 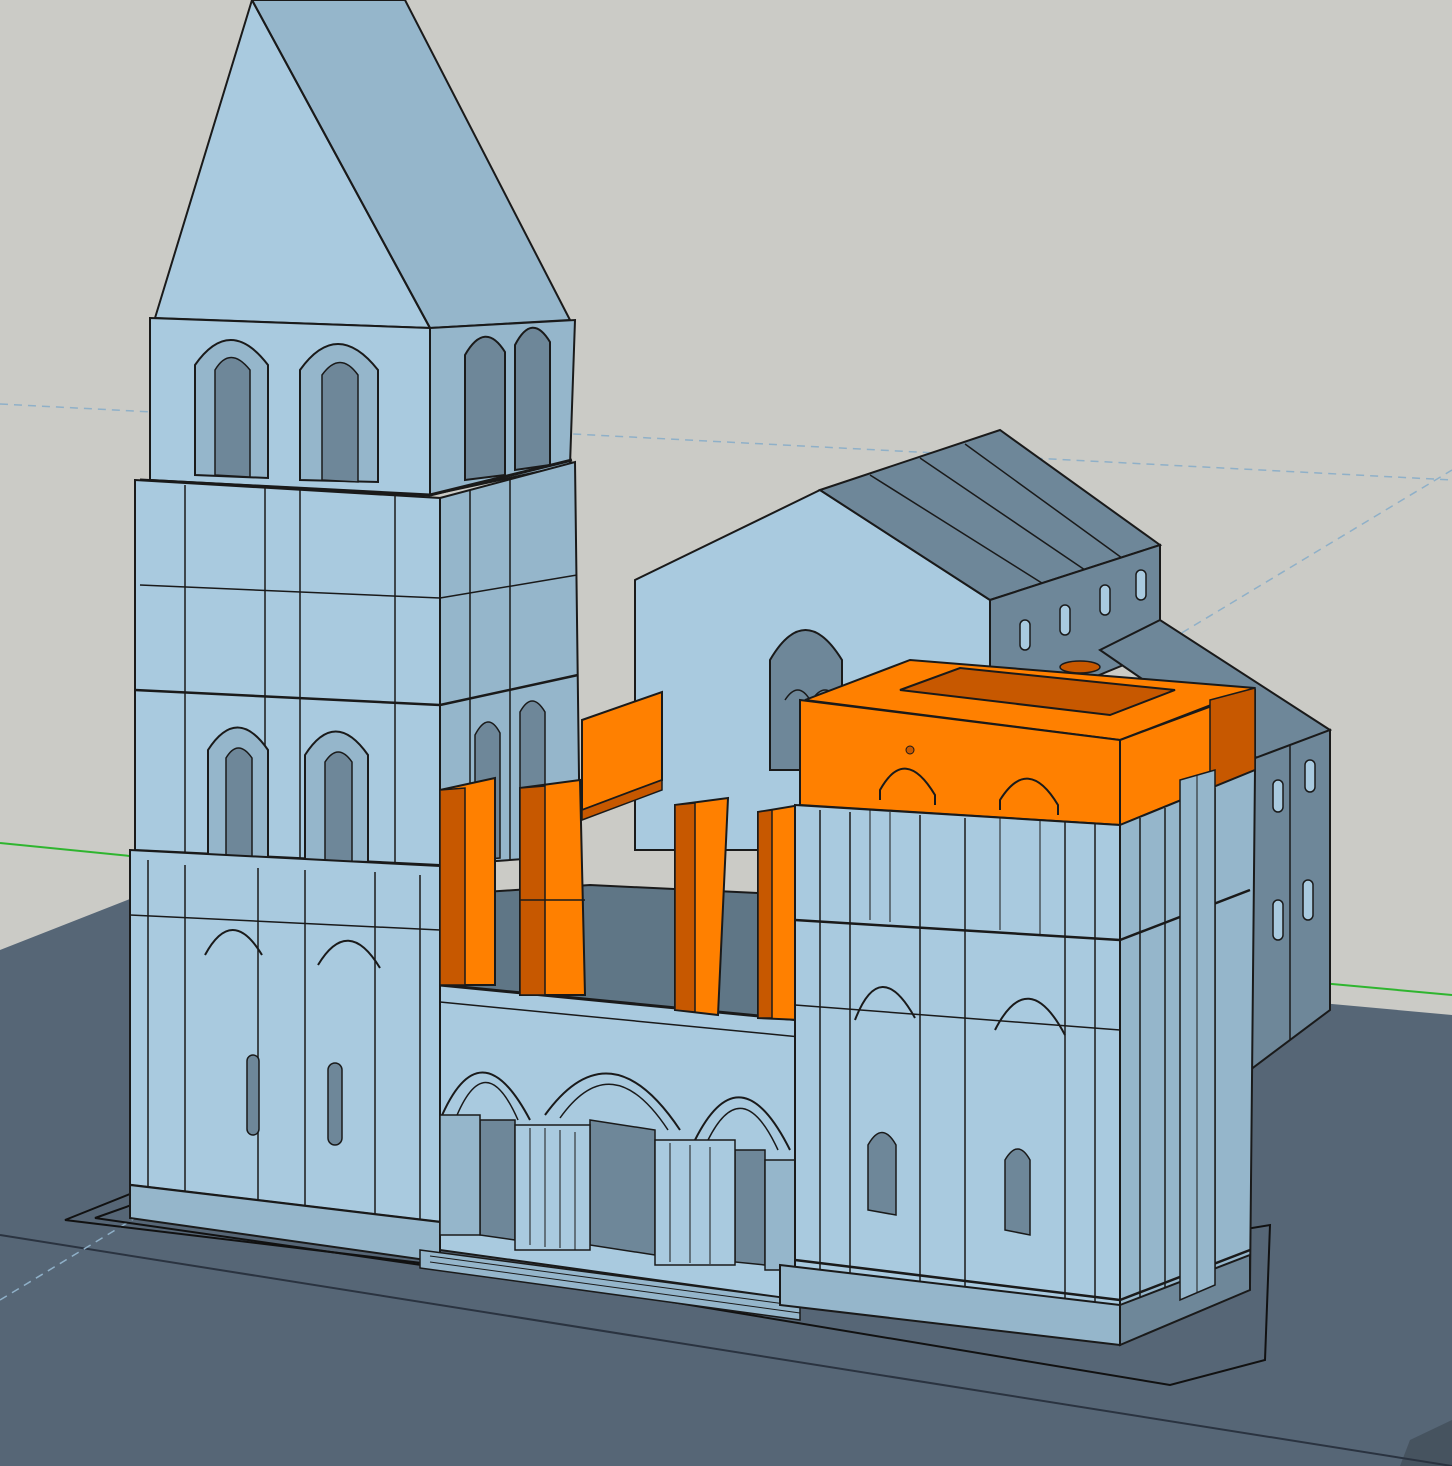 What do you see at coordinates (1080, 667) in the screenshot?
I see `stair-opening` at bounding box center [1080, 667].